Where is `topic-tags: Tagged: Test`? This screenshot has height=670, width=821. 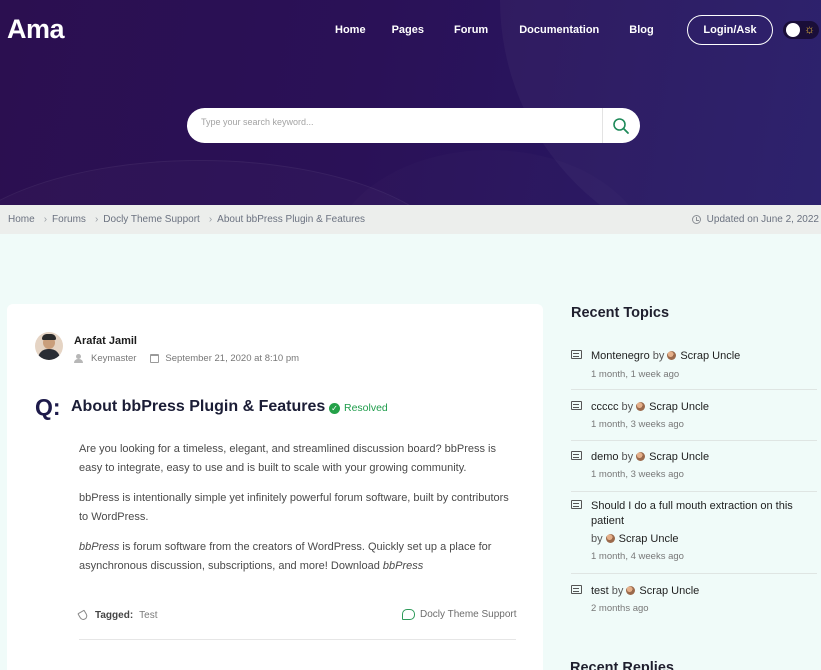
topic-tags: Tagged: Test is located at coordinates (117, 615).